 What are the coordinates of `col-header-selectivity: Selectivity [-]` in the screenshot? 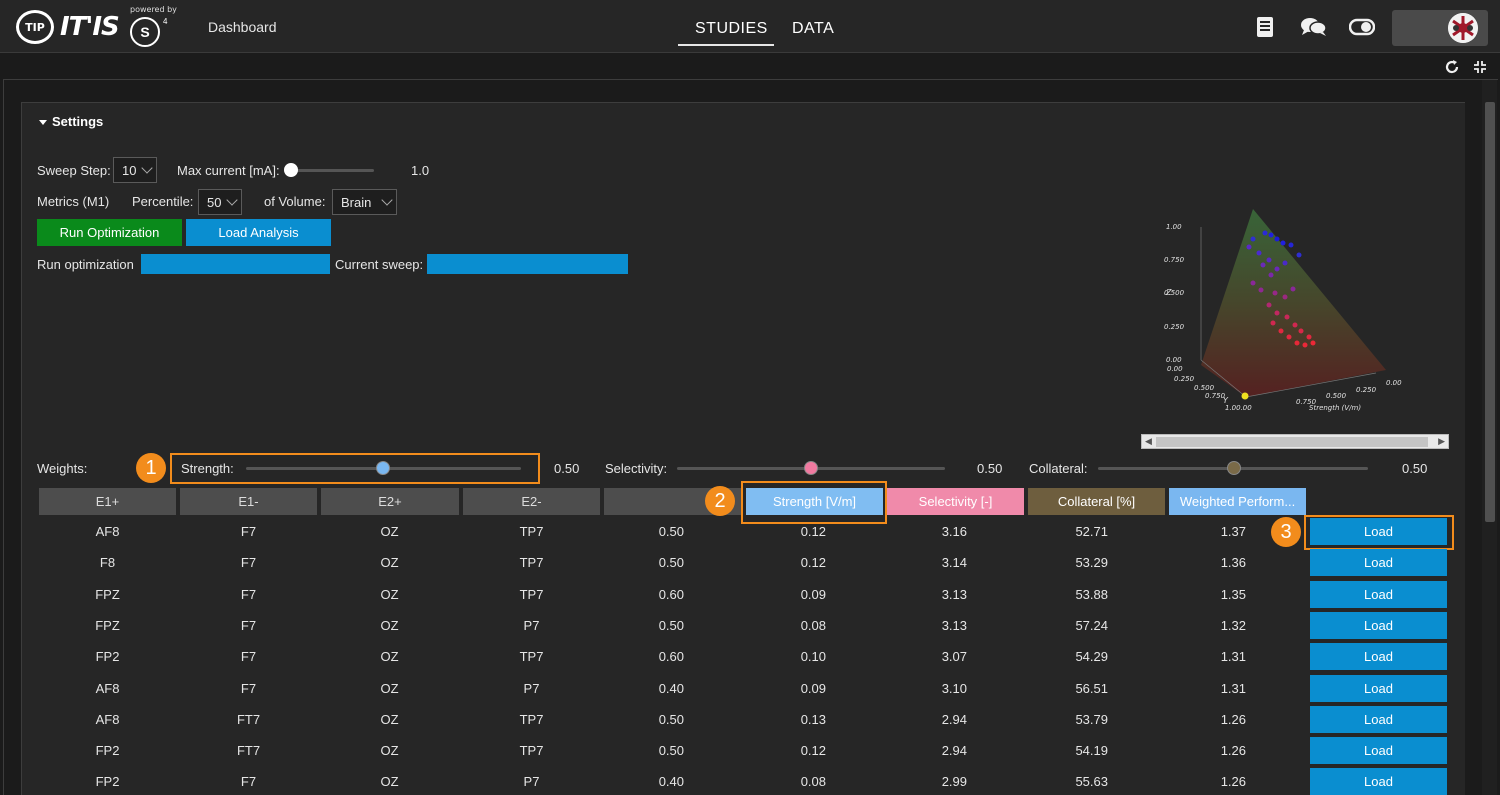 It's located at (955, 501).